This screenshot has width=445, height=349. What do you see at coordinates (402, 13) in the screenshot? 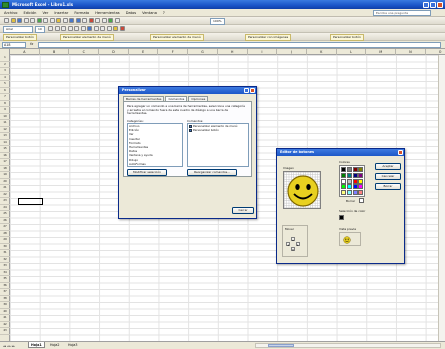
I see `help-search-input: Escriba una pregunta` at bounding box center [402, 13].